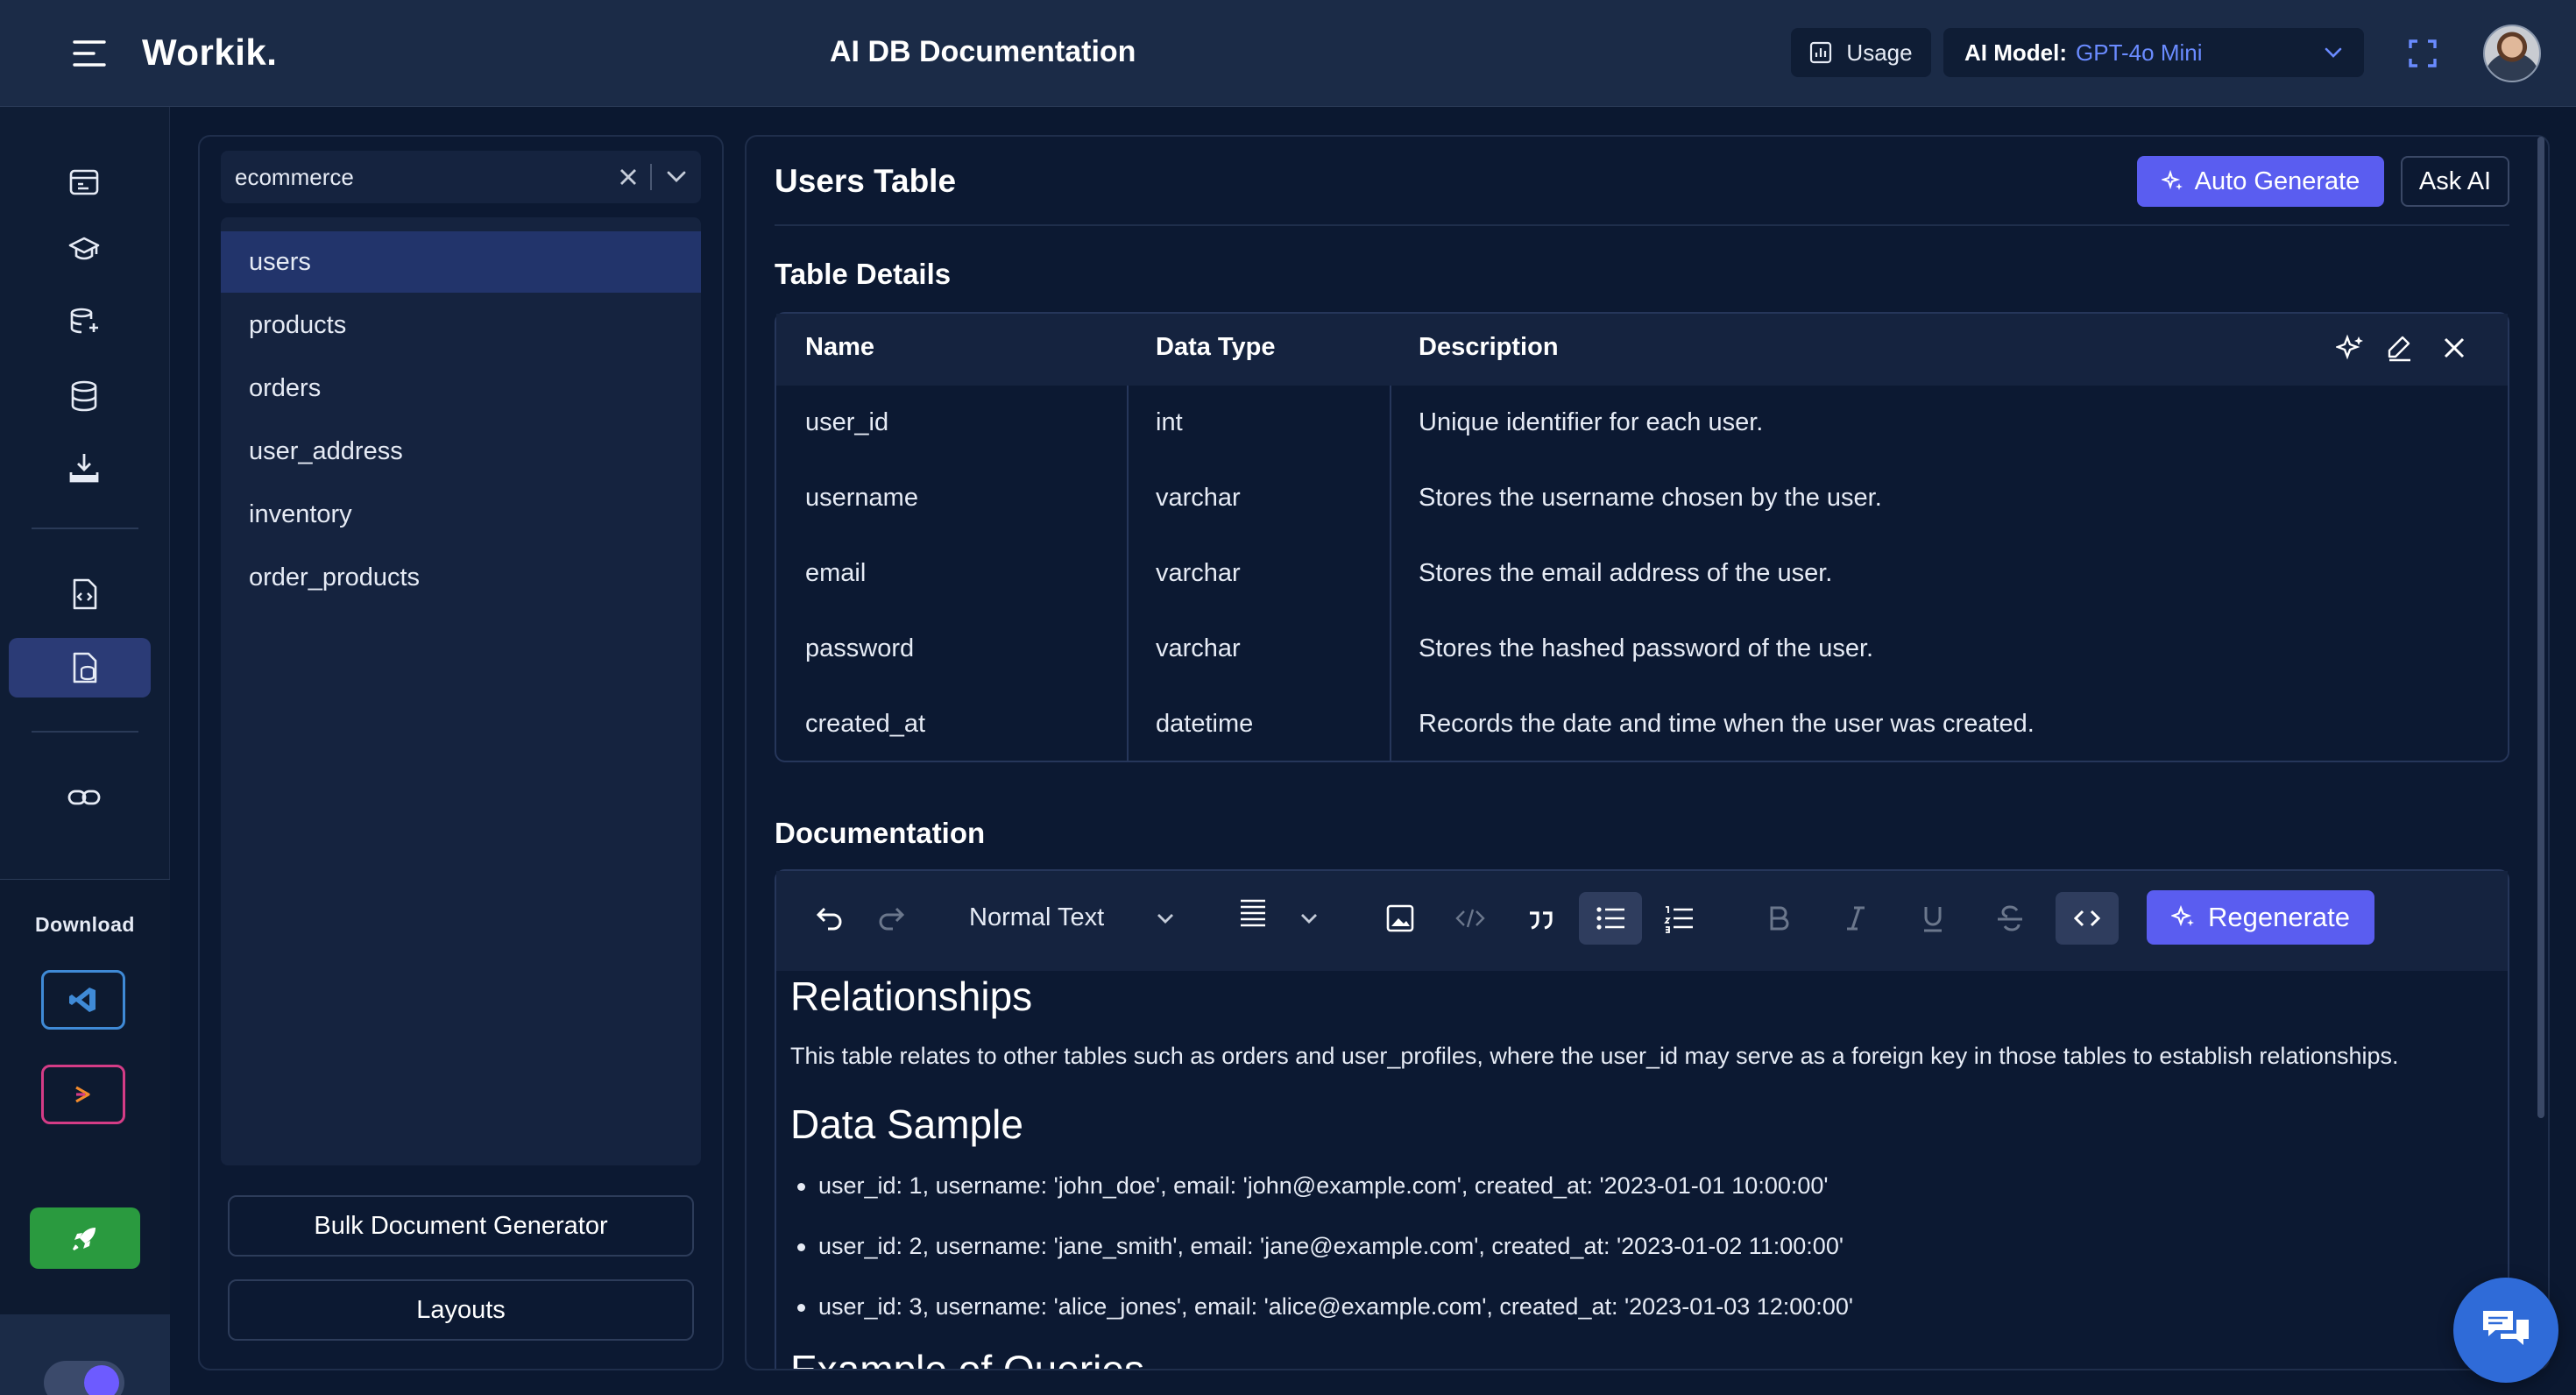 The image size is (2576, 1395). What do you see at coordinates (1169, 422) in the screenshot?
I see `cell-data-type: int` at bounding box center [1169, 422].